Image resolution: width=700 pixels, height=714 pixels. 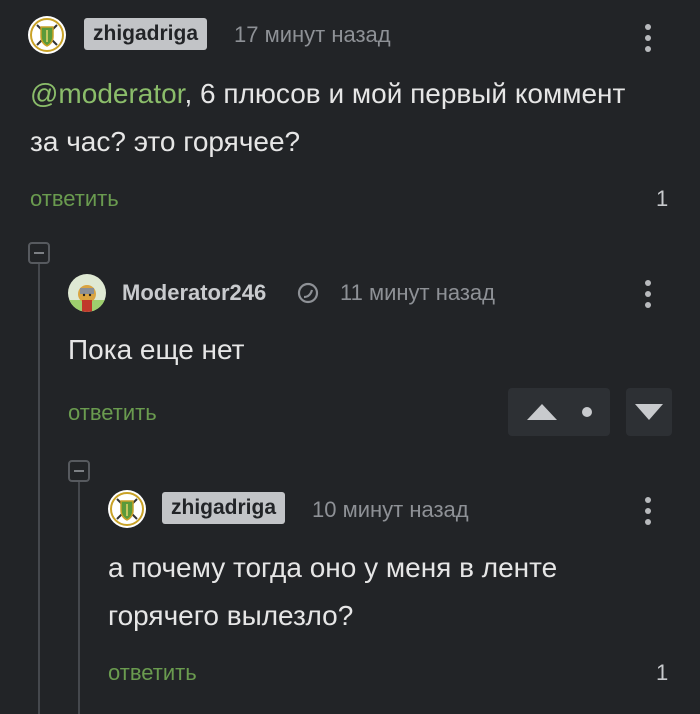 What do you see at coordinates (417, 292) in the screenshot?
I see `comment-time: 11 минут назад` at bounding box center [417, 292].